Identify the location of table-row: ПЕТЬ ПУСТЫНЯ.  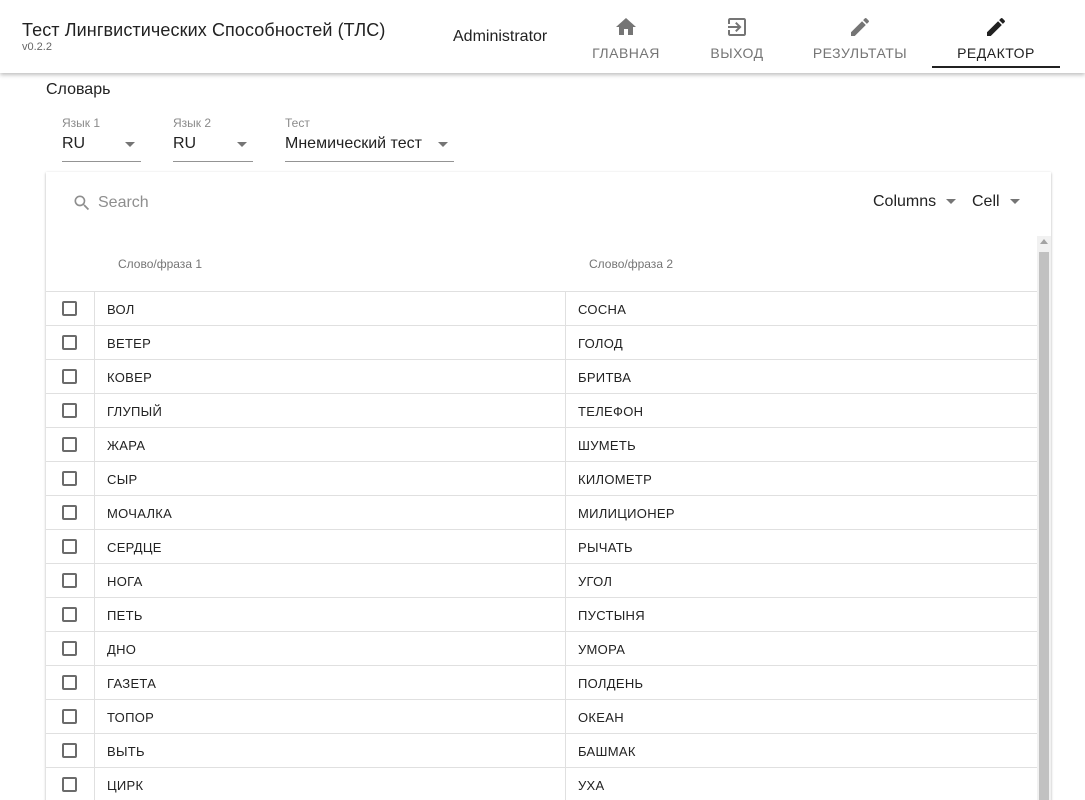
(541, 615).